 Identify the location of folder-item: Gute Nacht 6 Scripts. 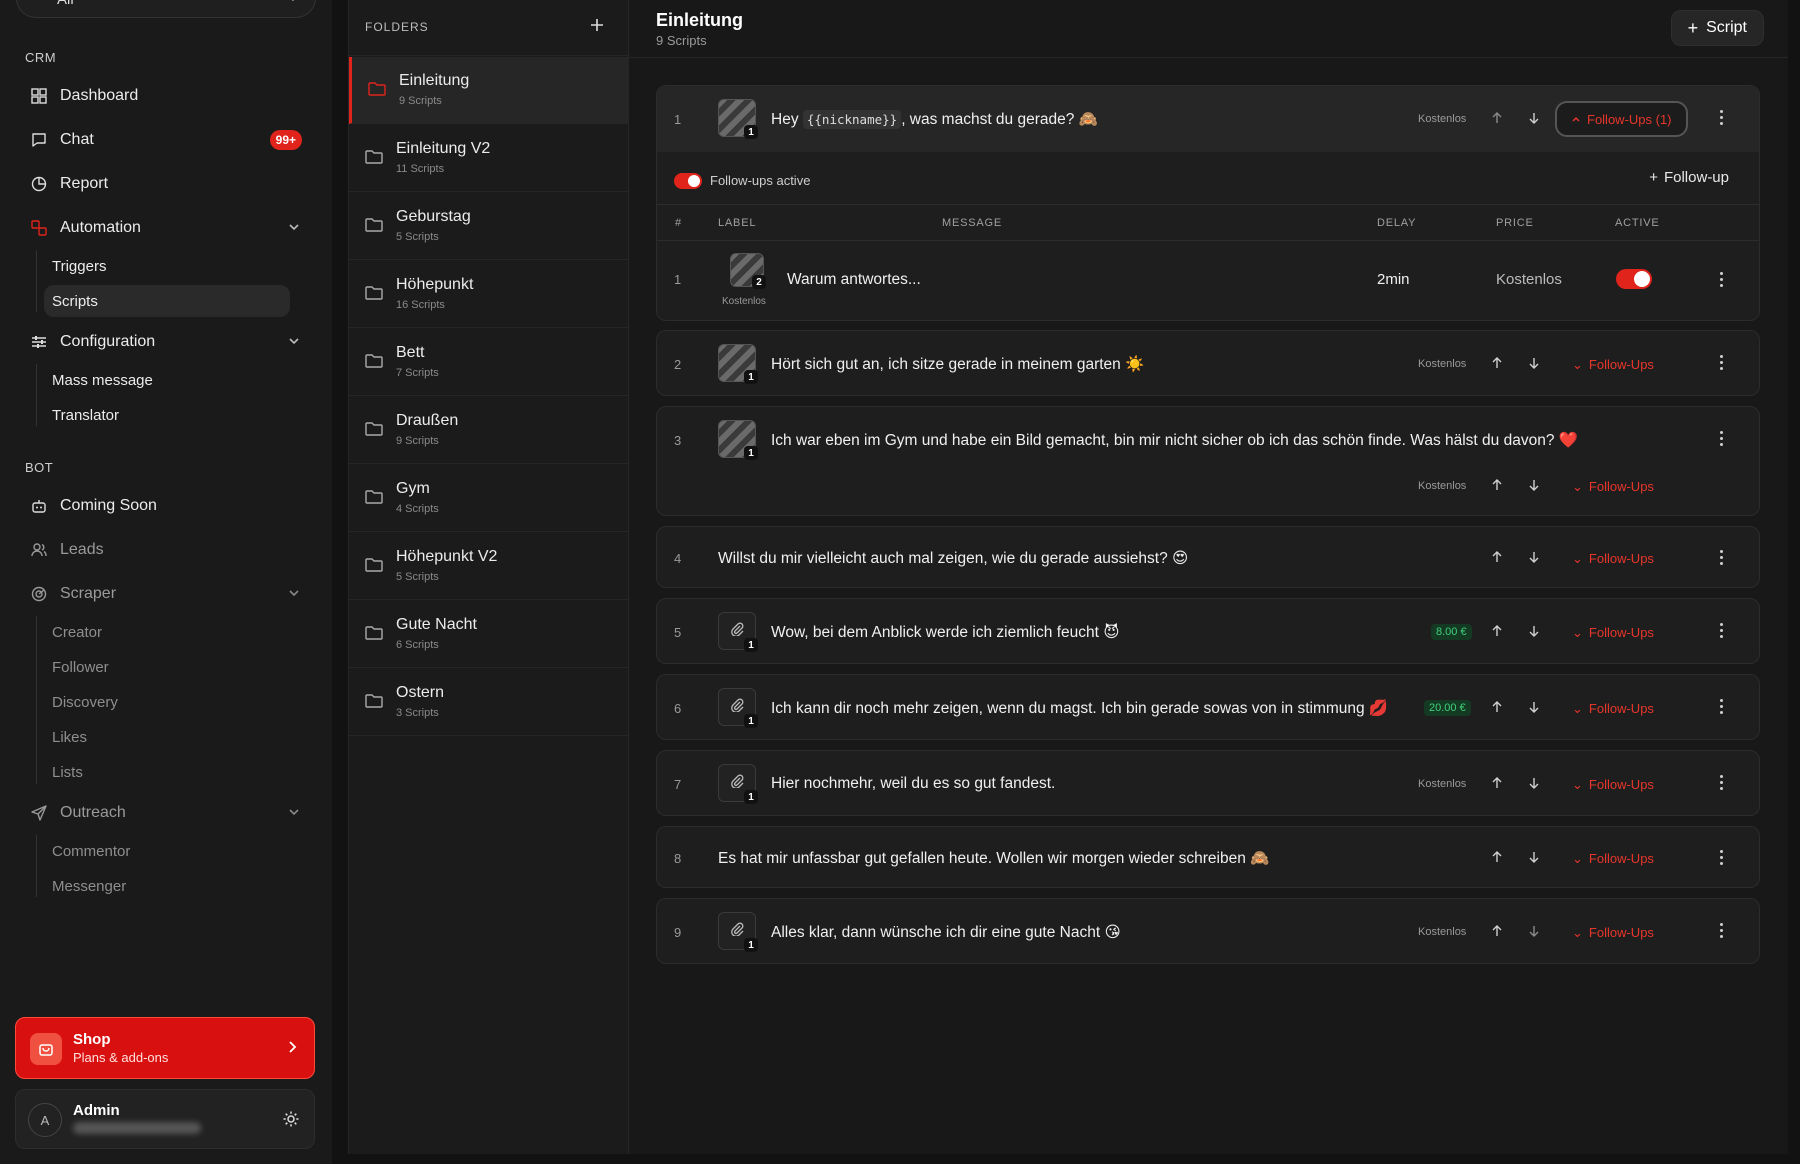
(489, 634).